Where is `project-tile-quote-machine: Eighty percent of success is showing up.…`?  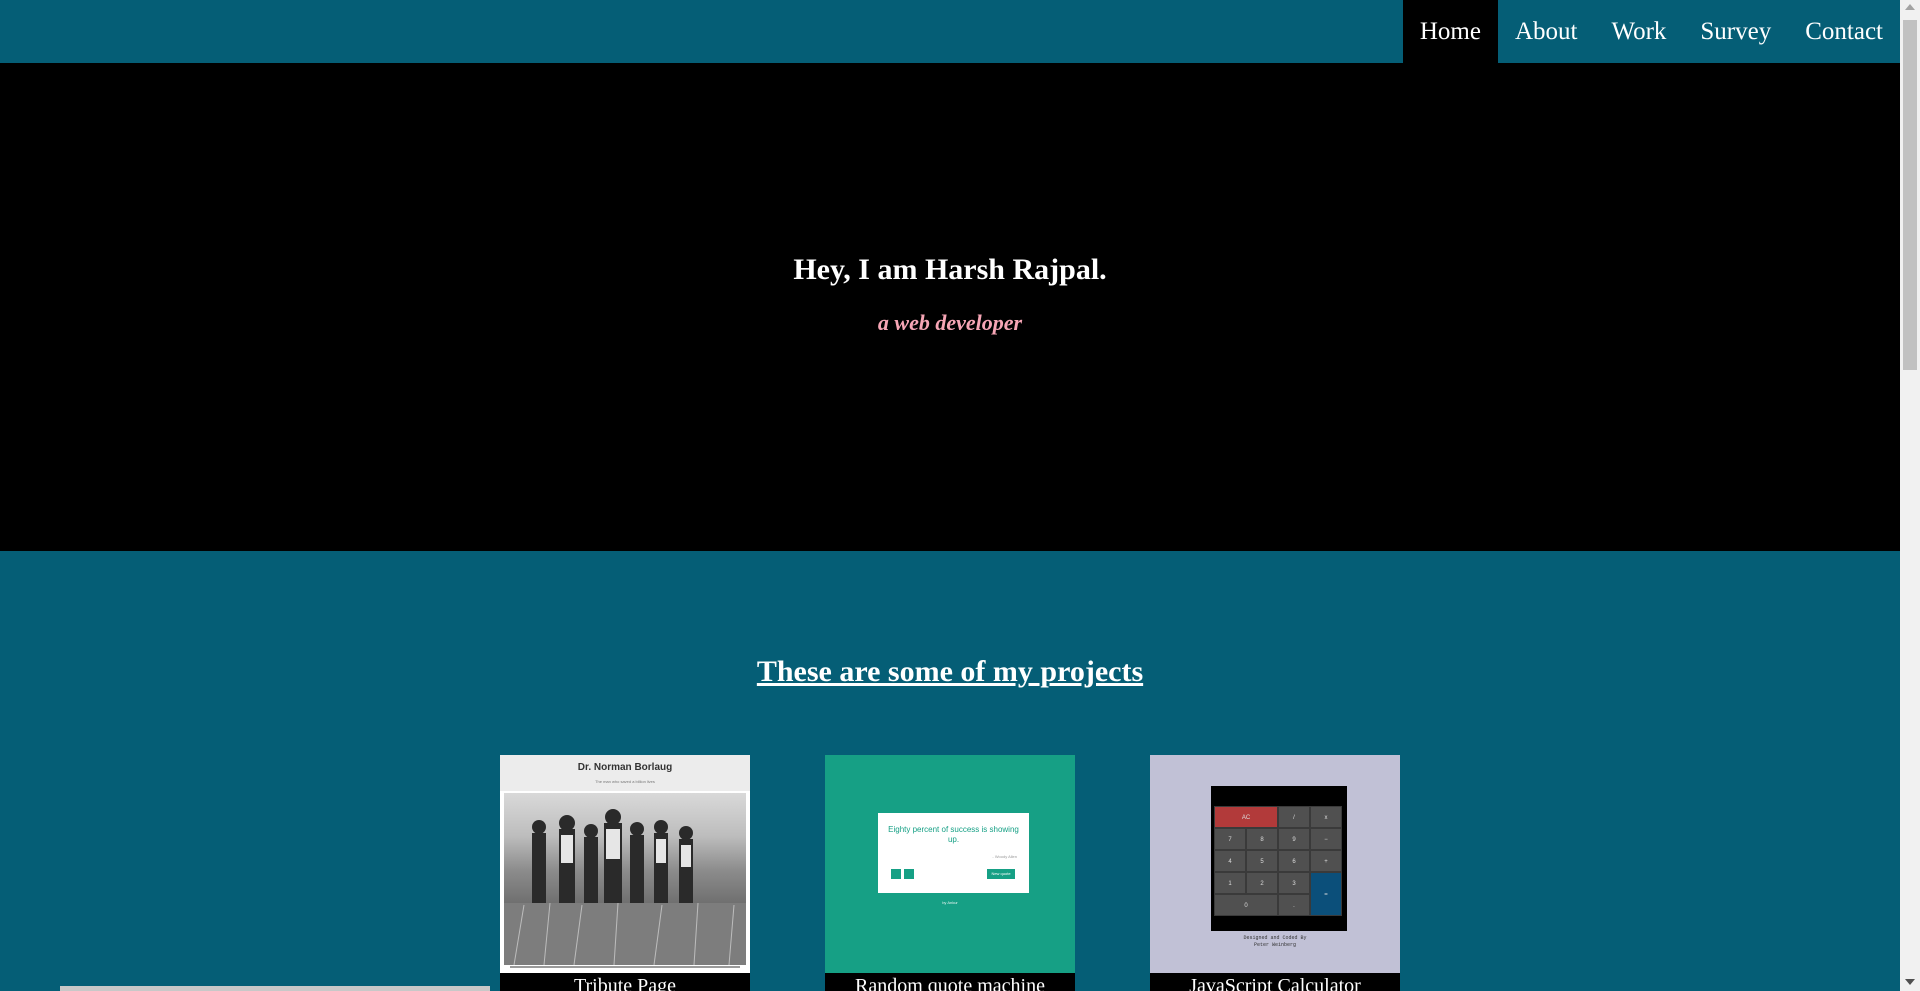
project-tile-quote-machine: Eighty percent of success is showing up.… is located at coordinates (950, 873).